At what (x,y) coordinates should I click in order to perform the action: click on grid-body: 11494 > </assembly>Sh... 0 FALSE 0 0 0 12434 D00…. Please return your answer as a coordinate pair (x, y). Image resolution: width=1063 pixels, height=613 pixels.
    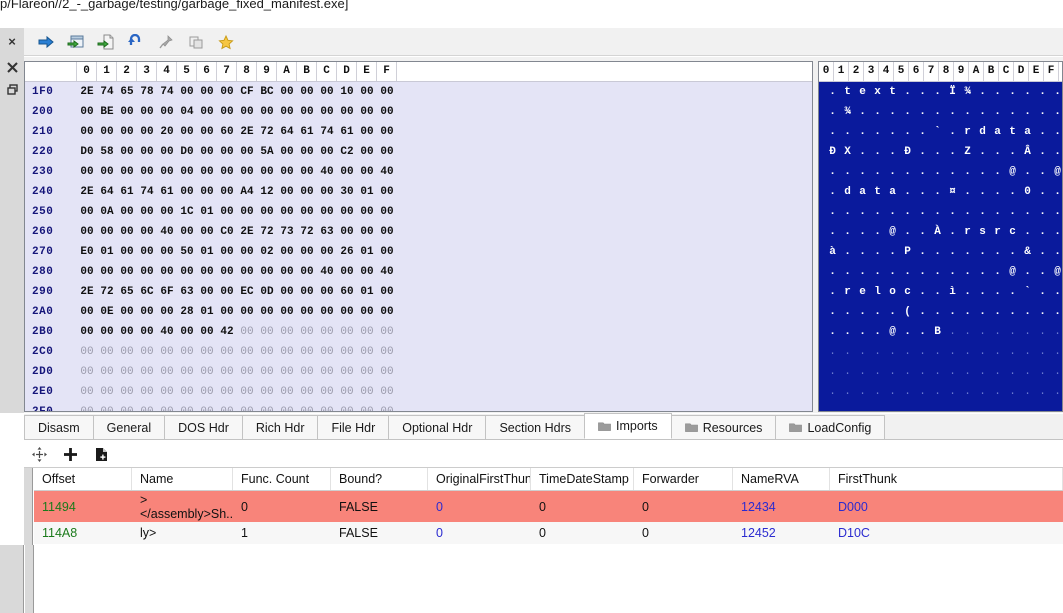
    Looking at the image, I should click on (548, 517).